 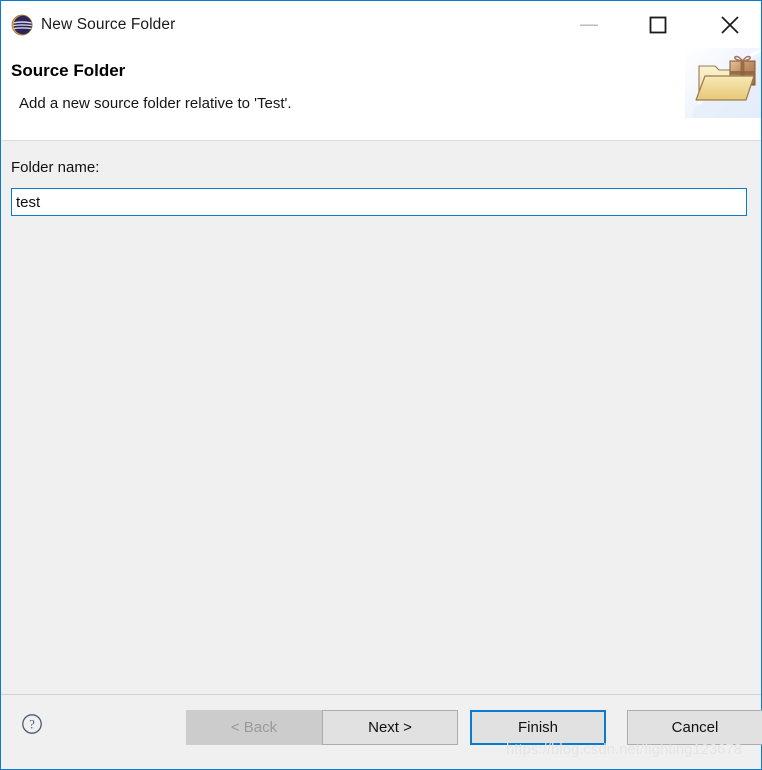 I want to click on eclipse-icon, so click(x=22, y=25).